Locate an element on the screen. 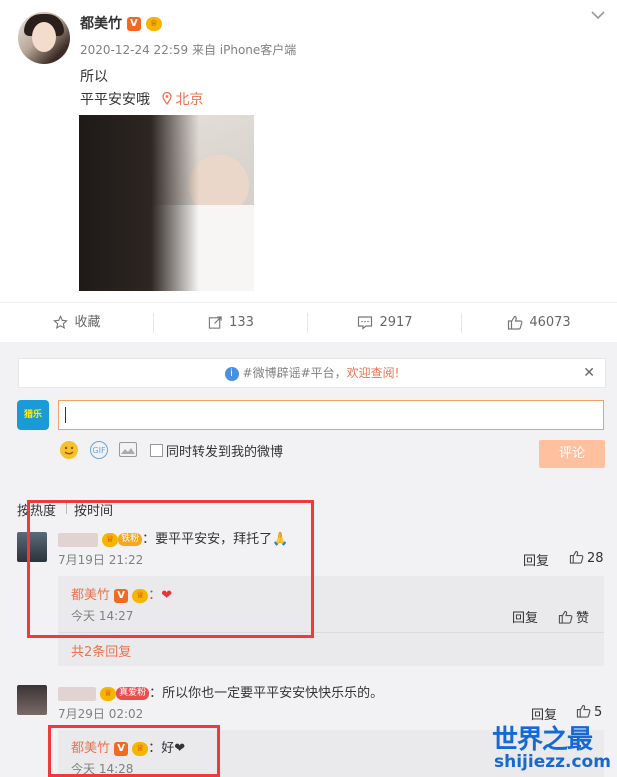 The image size is (617, 777). post-action-bar: 收藏 133 2917 46073 is located at coordinates (308, 323).